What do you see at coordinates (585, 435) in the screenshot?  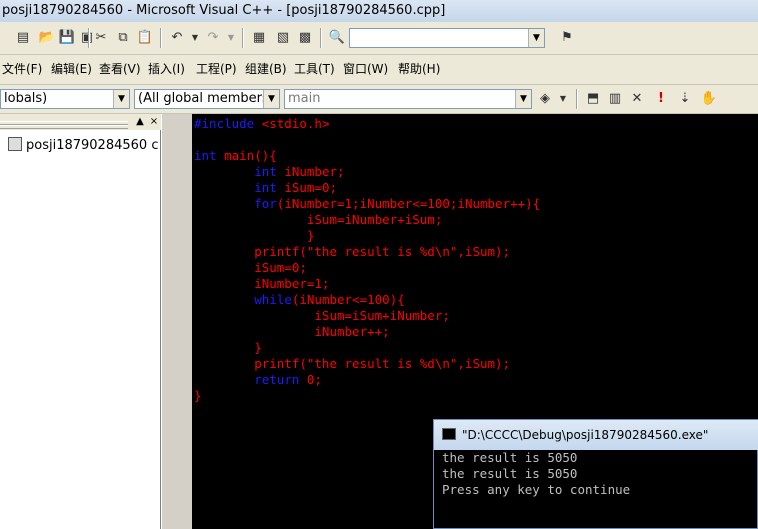 I see `console-title: "D:\CCCC\Debug\posji18790284560.exe"` at bounding box center [585, 435].